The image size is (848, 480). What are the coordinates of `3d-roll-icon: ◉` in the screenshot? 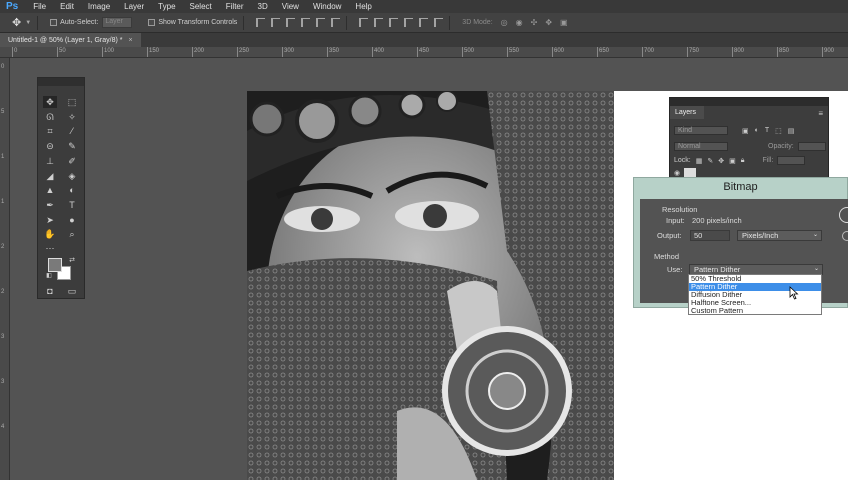 It's located at (519, 22).